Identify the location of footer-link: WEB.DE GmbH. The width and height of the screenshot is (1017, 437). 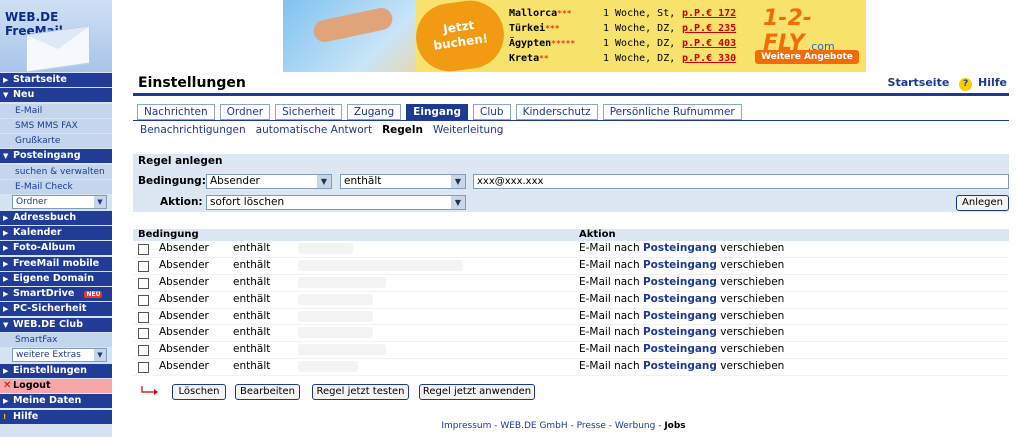
(533, 426).